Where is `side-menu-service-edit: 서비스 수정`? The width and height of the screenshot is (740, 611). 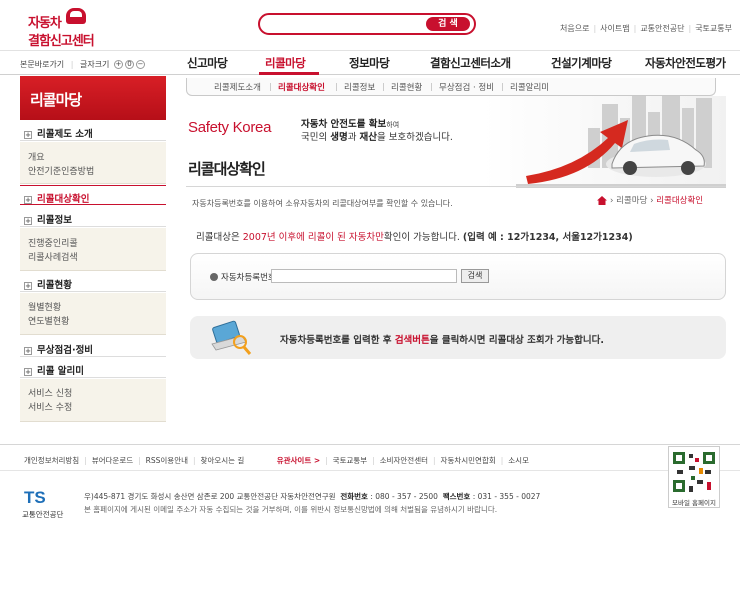 side-menu-service-edit: 서비스 수정 is located at coordinates (50, 406).